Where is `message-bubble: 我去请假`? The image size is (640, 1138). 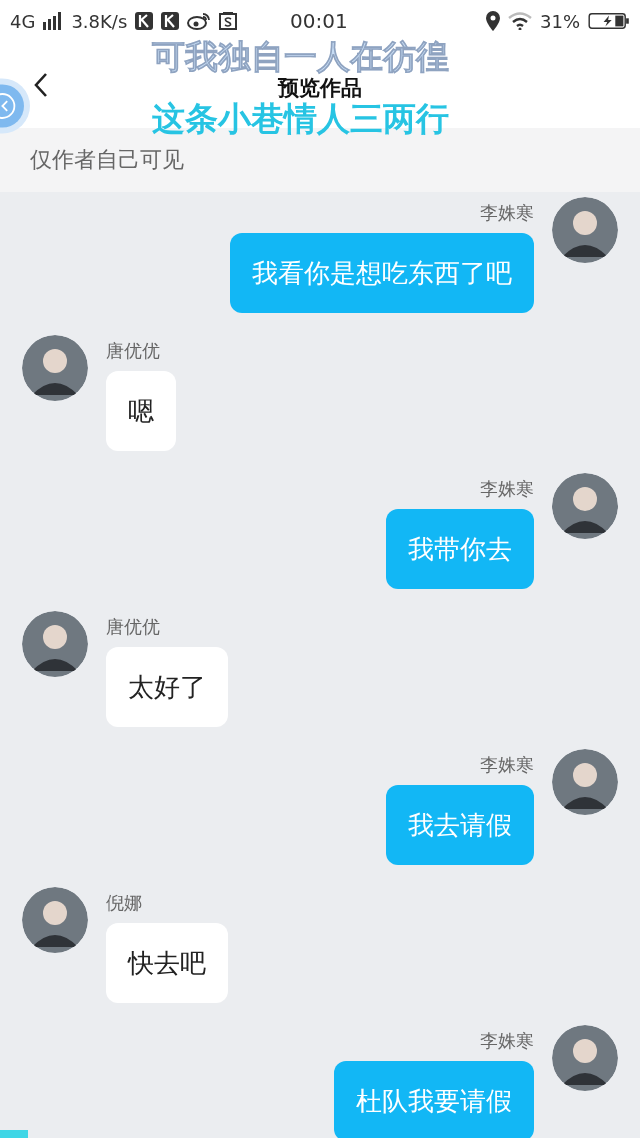 message-bubble: 我去请假 is located at coordinates (460, 825).